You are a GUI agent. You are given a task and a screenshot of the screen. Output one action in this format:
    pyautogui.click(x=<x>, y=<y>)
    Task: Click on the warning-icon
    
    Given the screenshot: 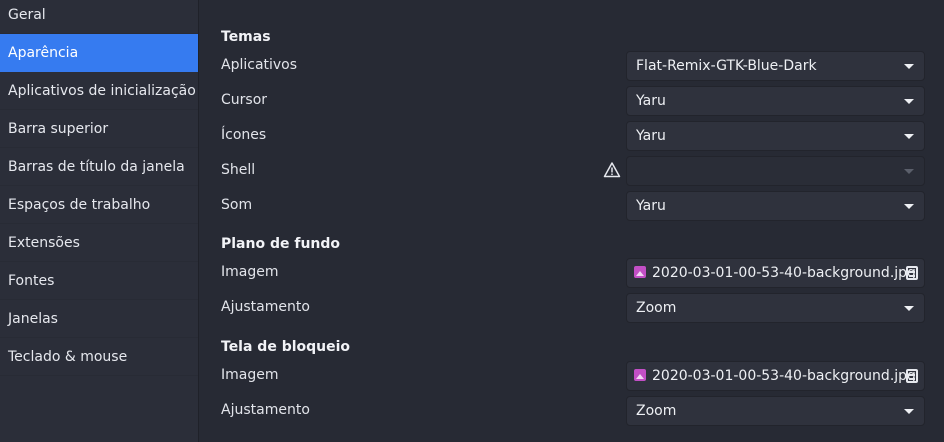 What is the action you would take?
    pyautogui.click(x=612, y=170)
    